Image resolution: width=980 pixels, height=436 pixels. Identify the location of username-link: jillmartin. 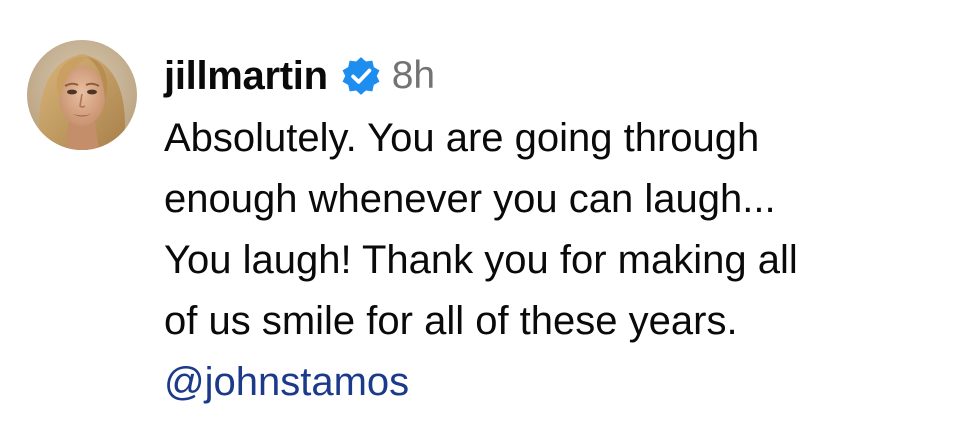
(246, 76).